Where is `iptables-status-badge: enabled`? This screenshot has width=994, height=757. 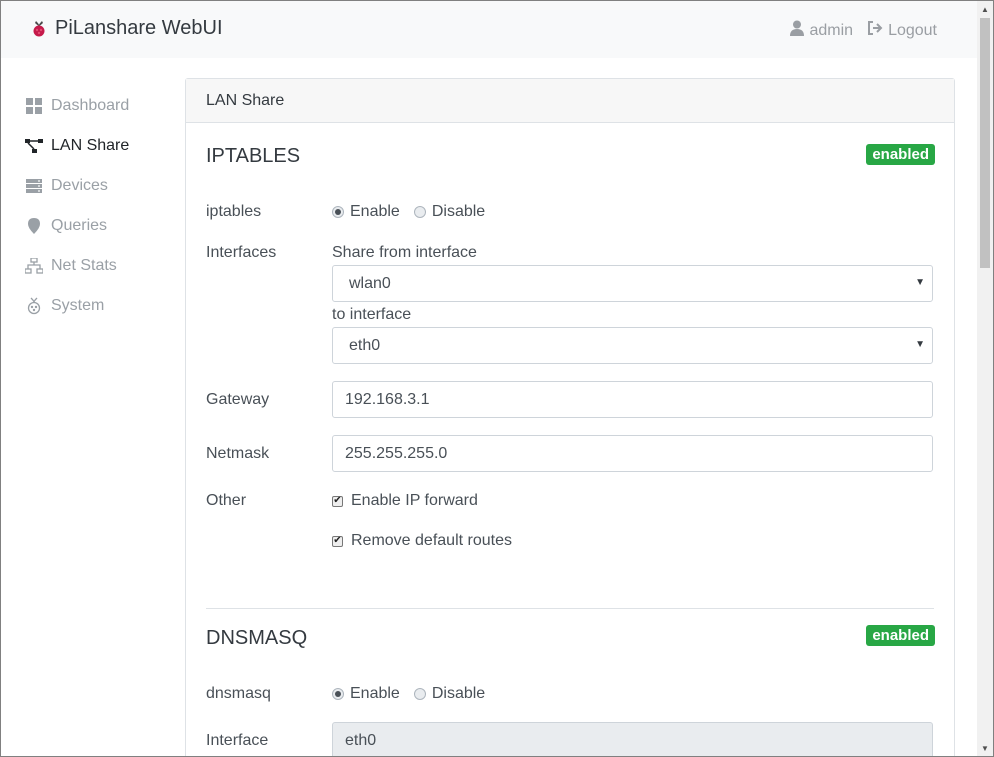 iptables-status-badge: enabled is located at coordinates (900, 154).